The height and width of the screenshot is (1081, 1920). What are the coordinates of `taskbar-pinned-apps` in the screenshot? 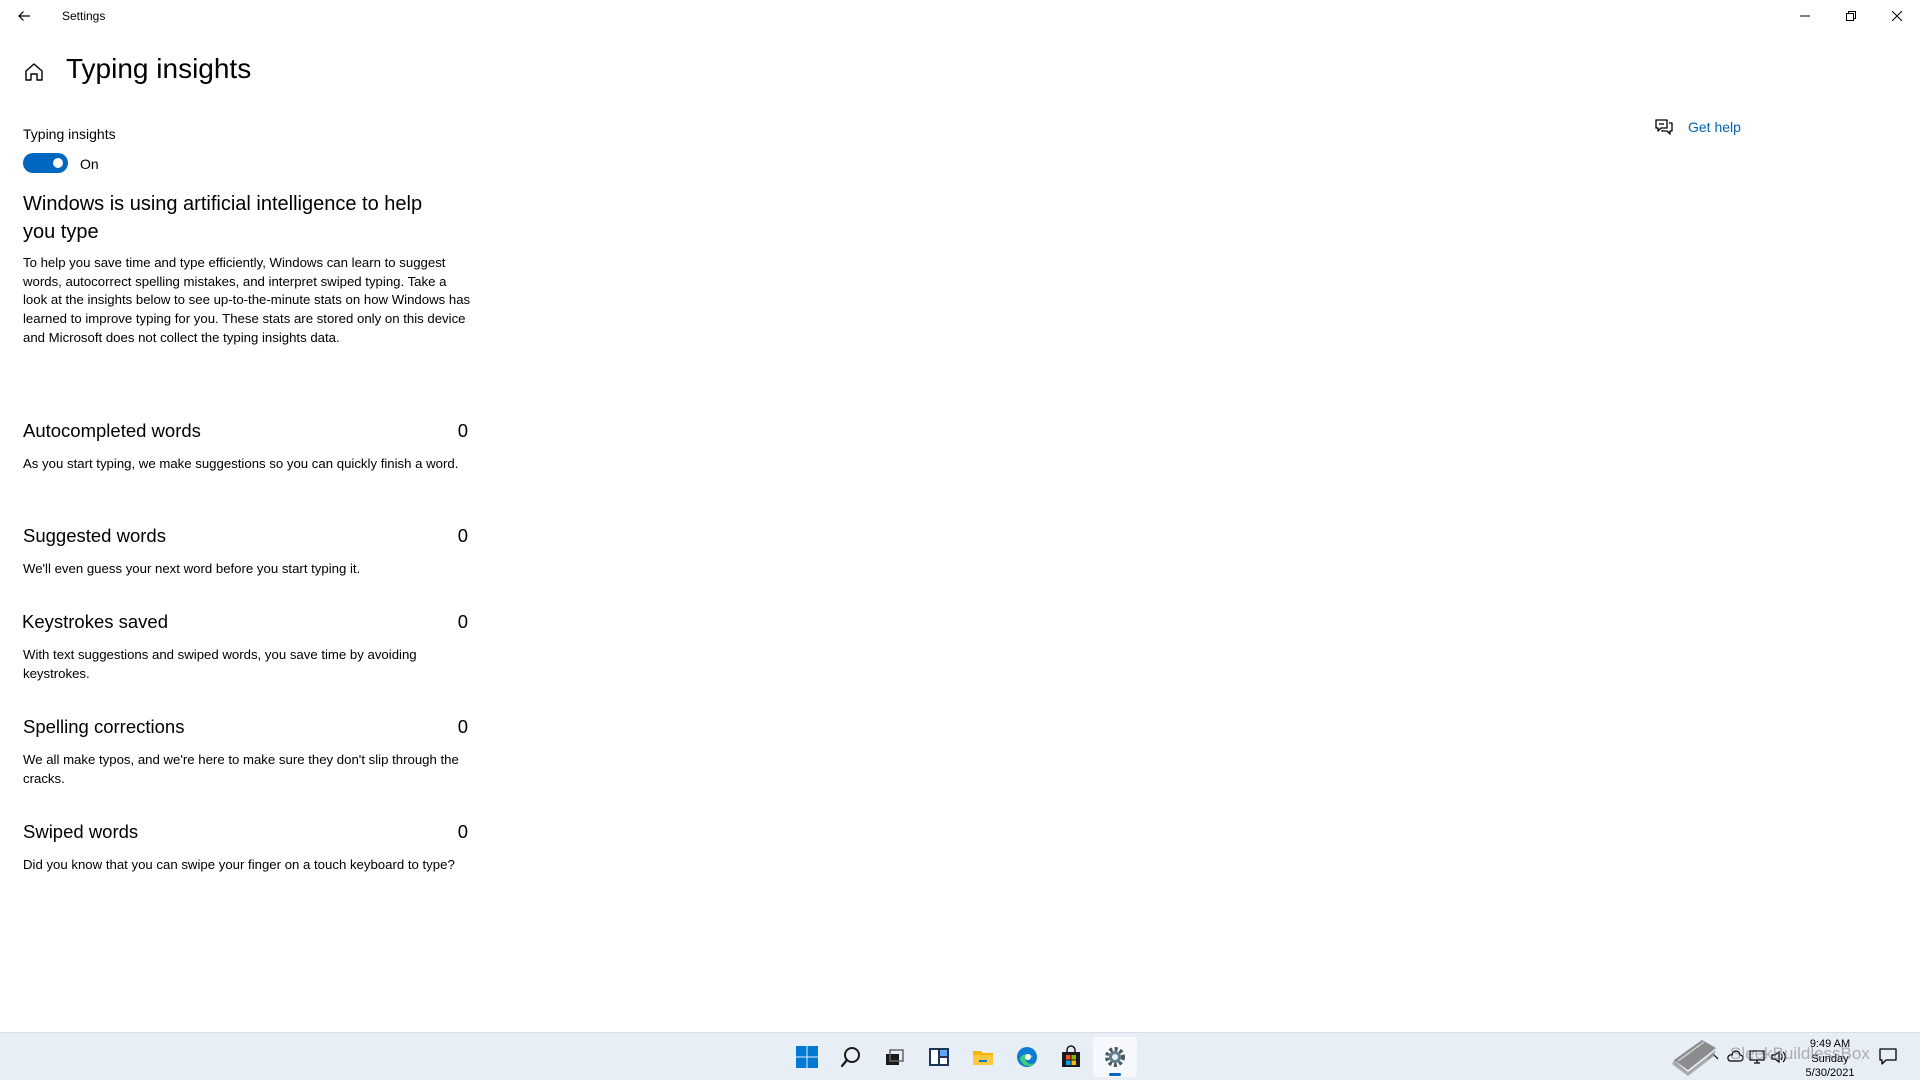 It's located at (961, 1057).